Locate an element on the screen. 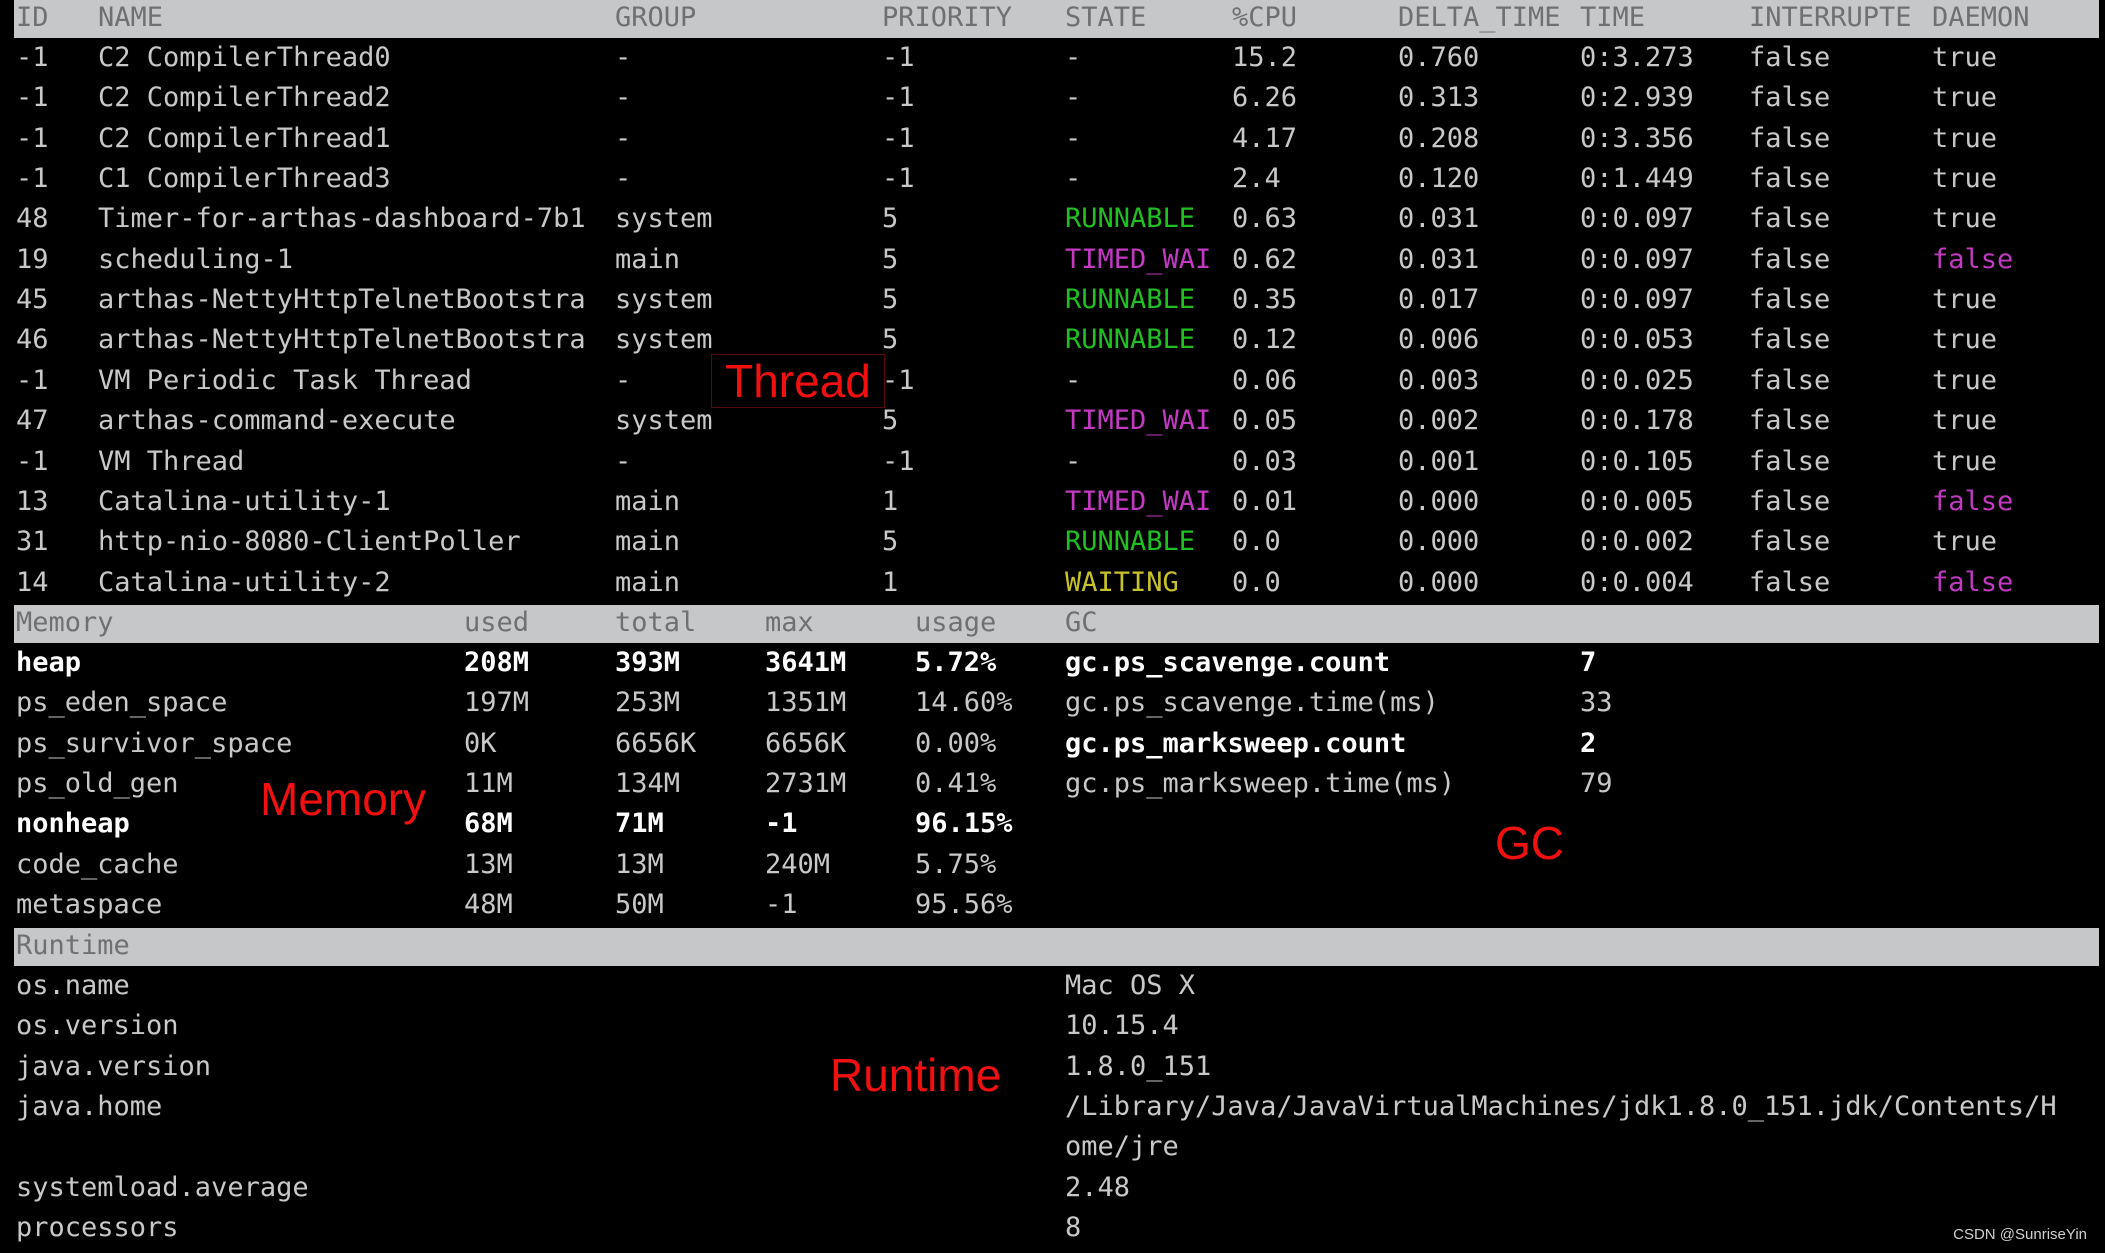 Image resolution: width=2105 pixels, height=1253 pixels. column-header-cpu: %CPU is located at coordinates (1265, 17).